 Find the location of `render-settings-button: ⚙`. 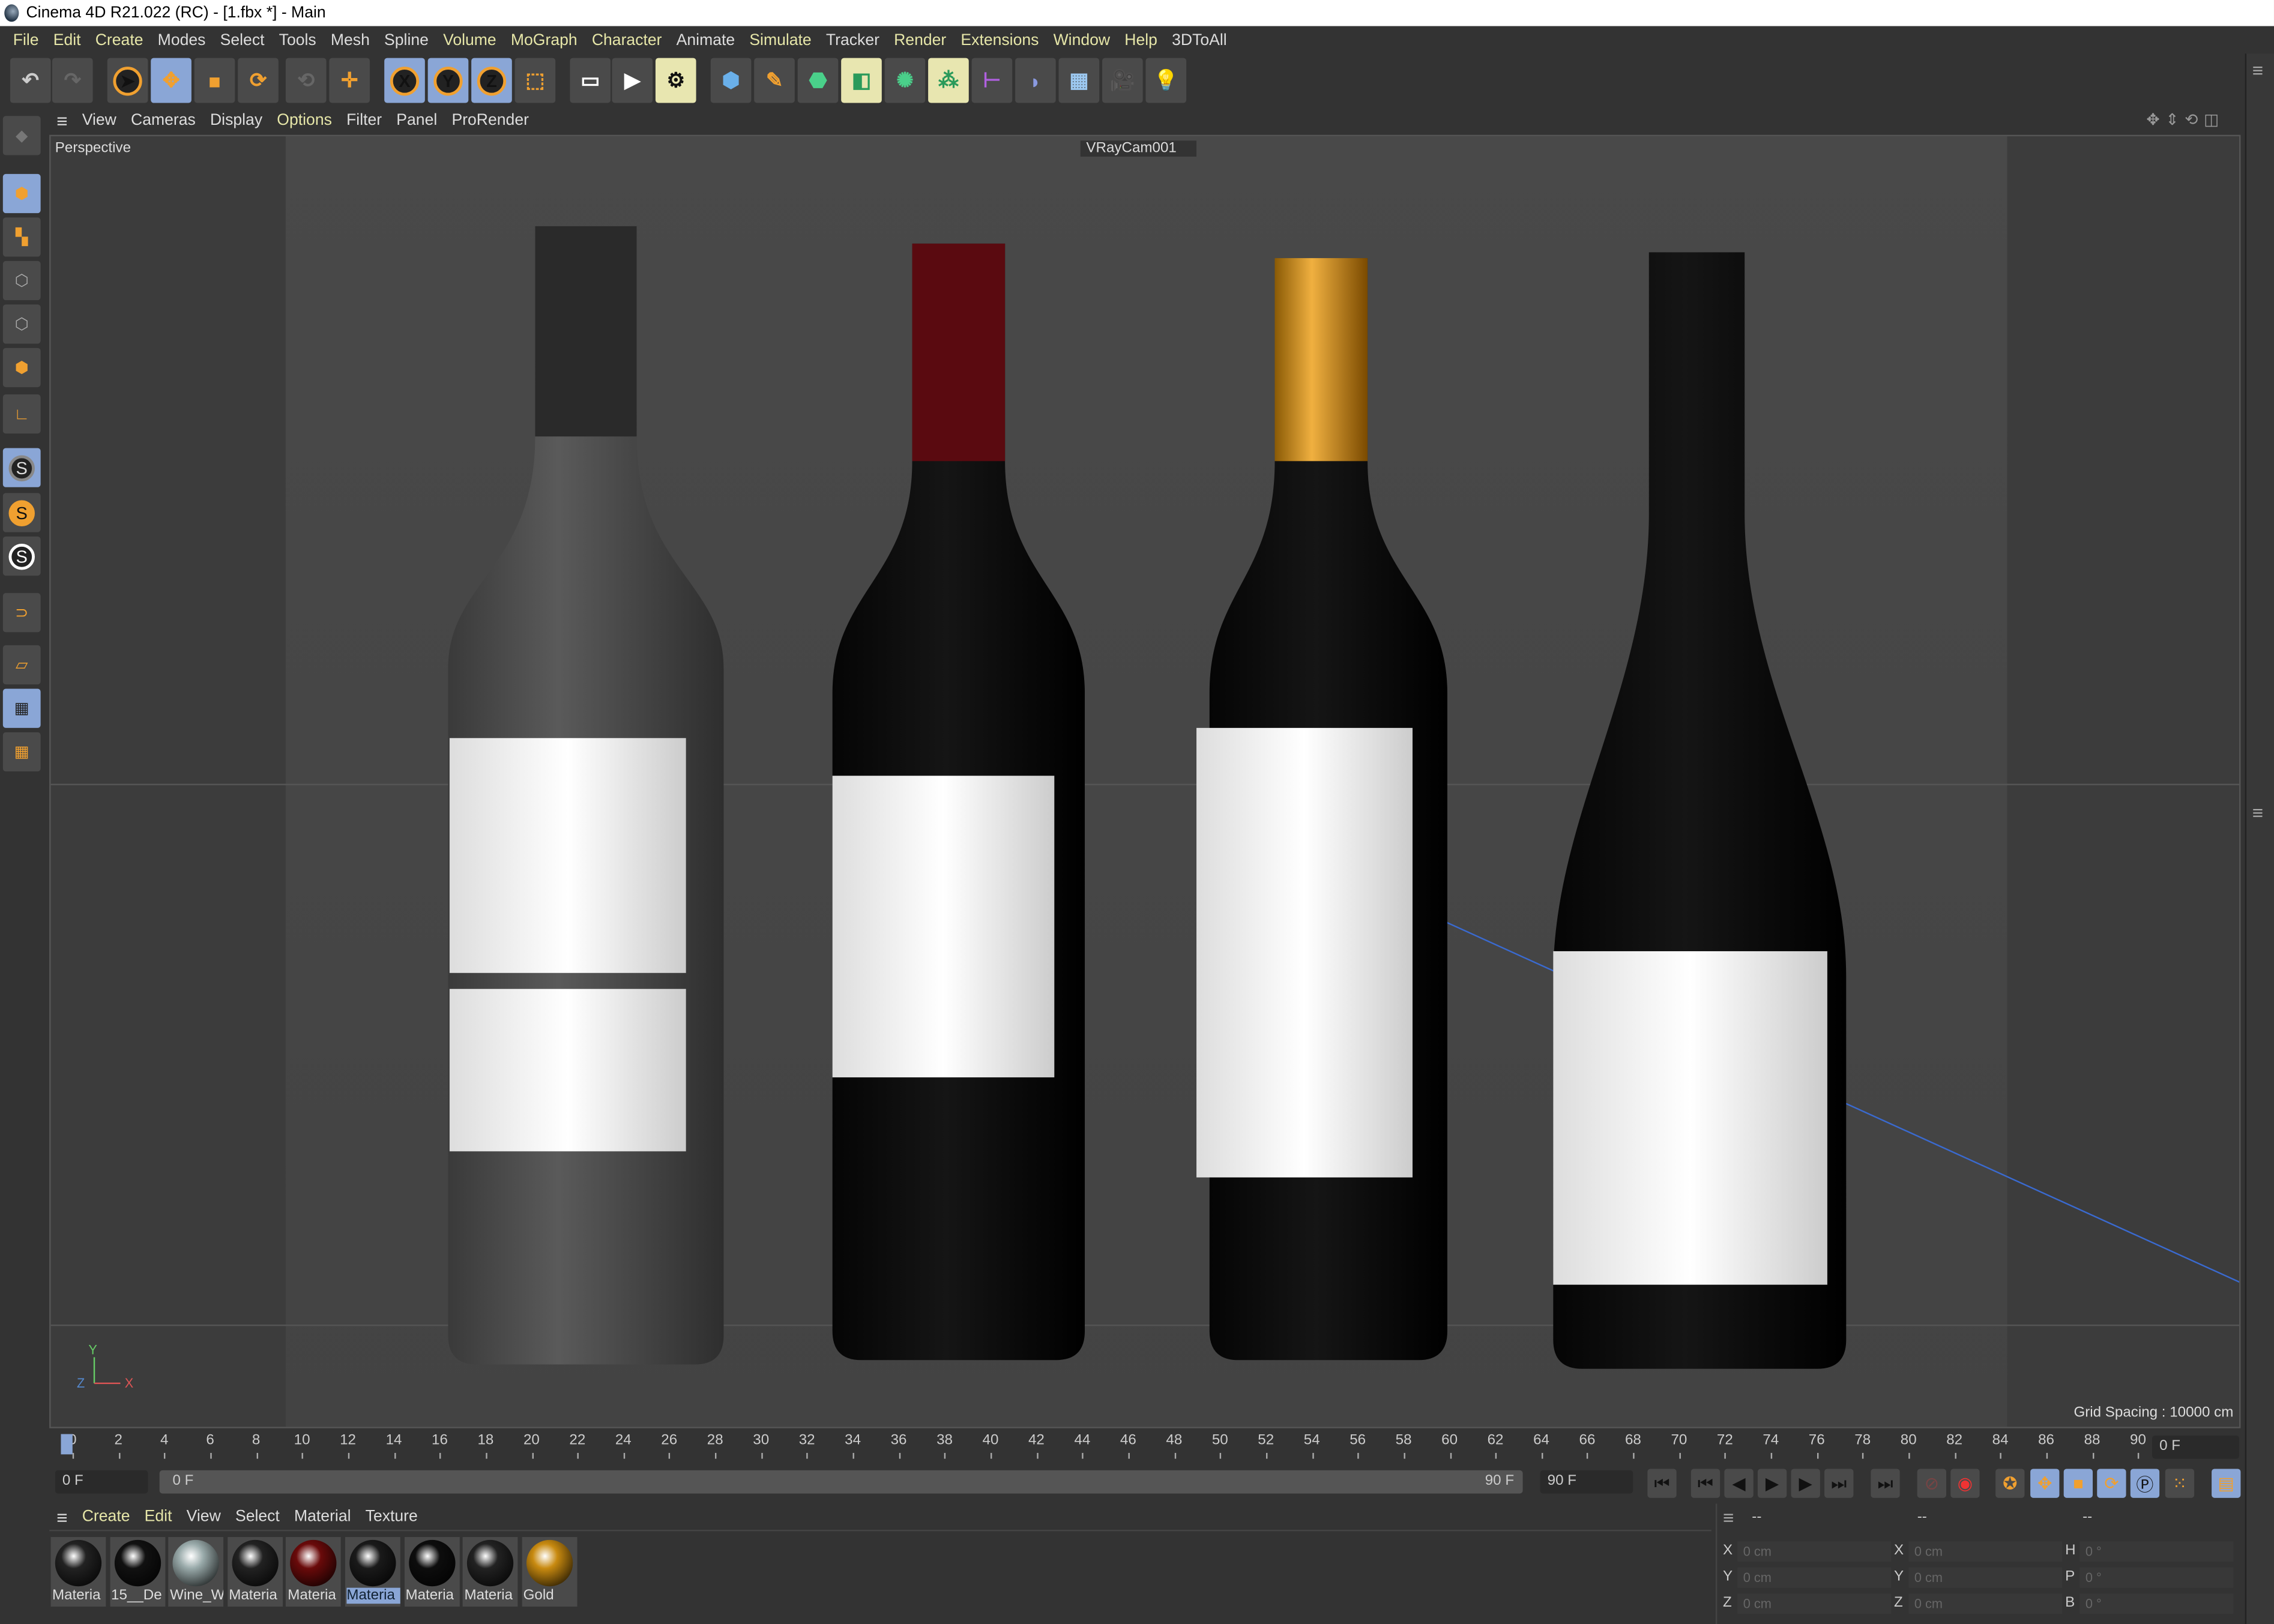

render-settings-button: ⚙ is located at coordinates (675, 80).